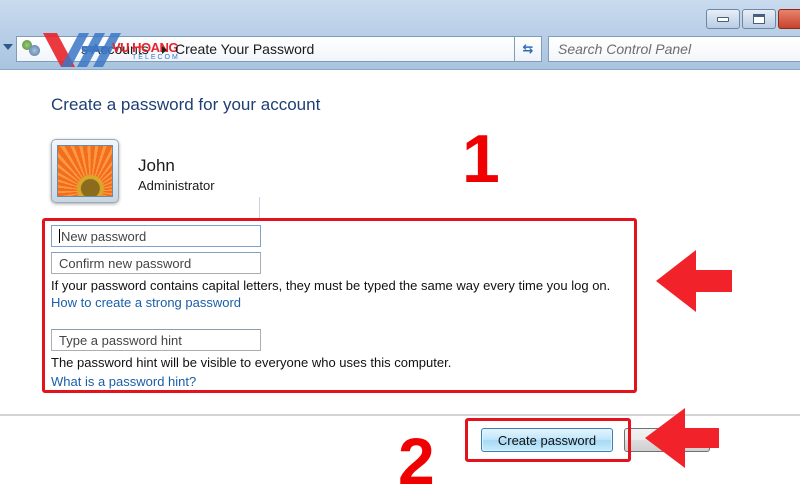  I want to click on page-title: Create a password for your account, so click(186, 104).